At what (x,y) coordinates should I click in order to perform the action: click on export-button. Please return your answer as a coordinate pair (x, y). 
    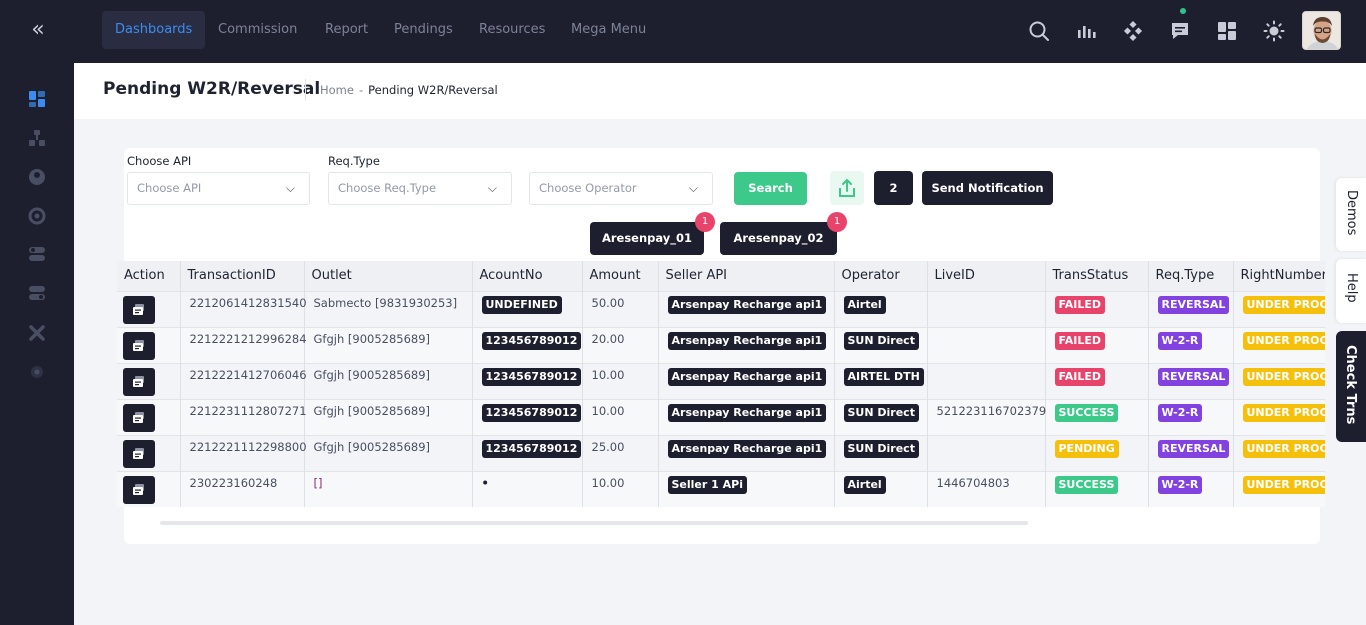
    Looking at the image, I should click on (847, 188).